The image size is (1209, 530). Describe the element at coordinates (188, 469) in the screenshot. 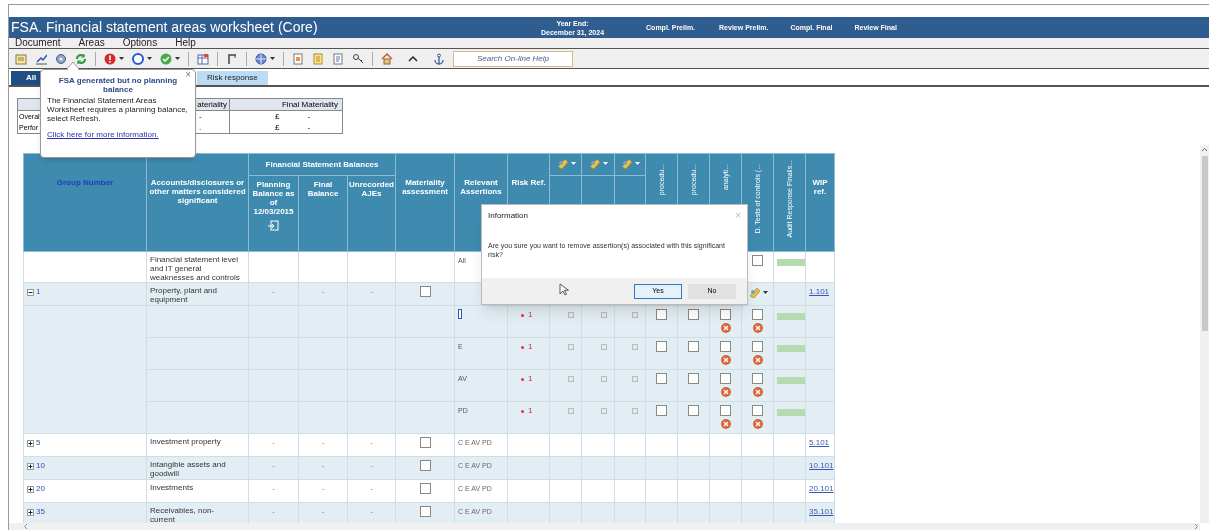

I see `table-cell-text: Intangible assets and goodwill` at that location.